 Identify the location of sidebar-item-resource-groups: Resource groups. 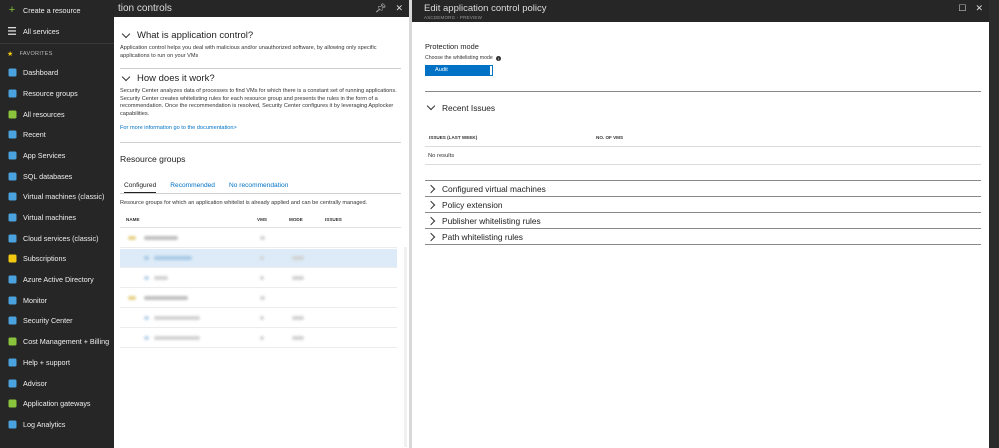
(57, 93).